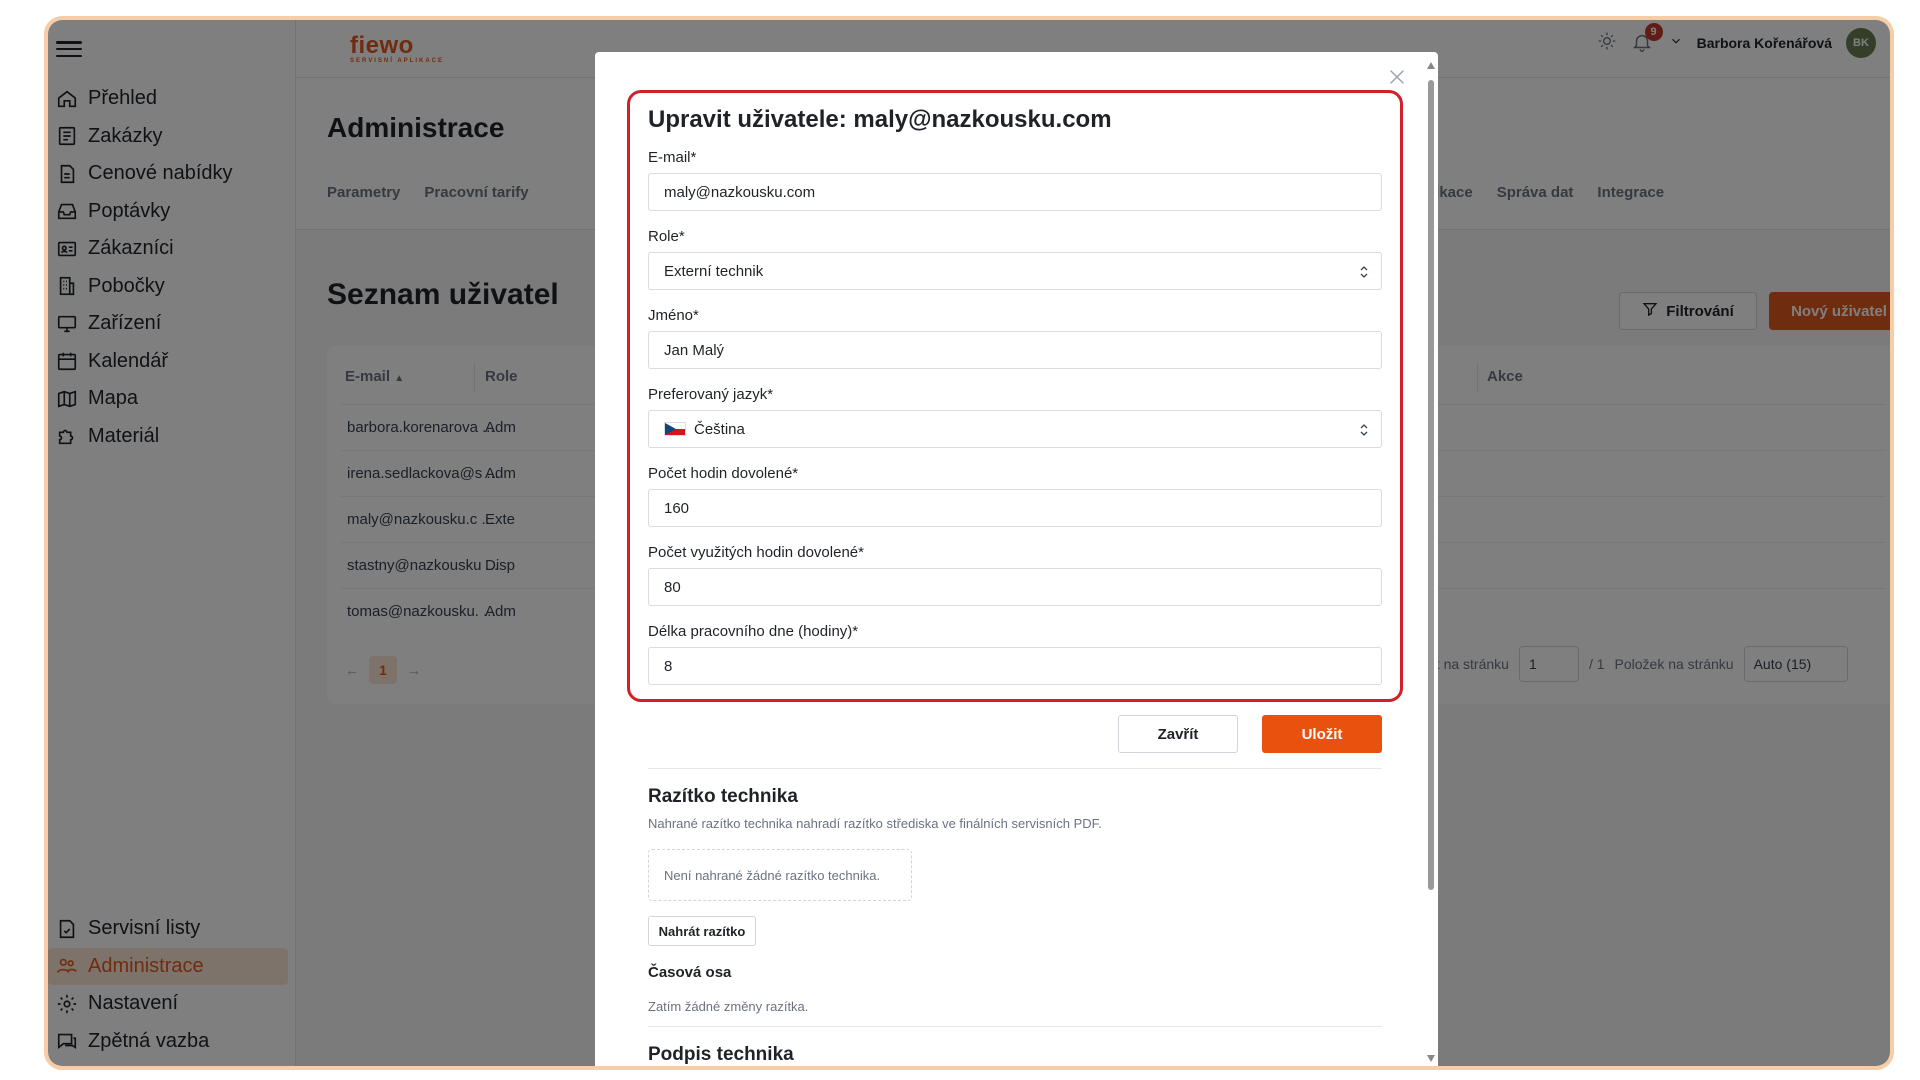  What do you see at coordinates (1015, 666) in the screenshot?
I see `workday-length-field: 8` at bounding box center [1015, 666].